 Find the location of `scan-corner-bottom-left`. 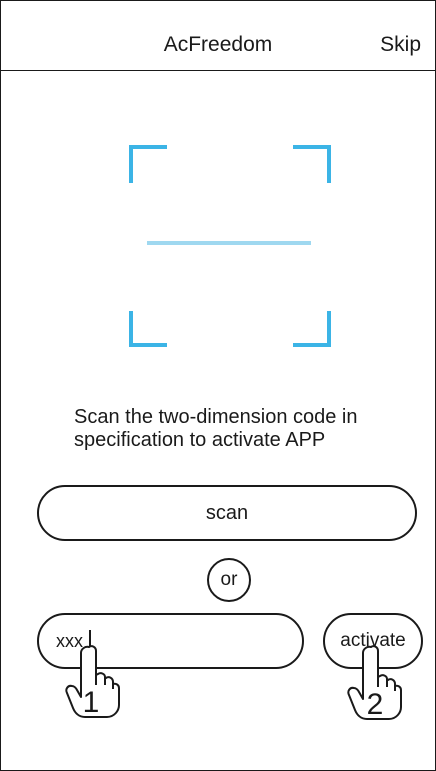

scan-corner-bottom-left is located at coordinates (148, 329).